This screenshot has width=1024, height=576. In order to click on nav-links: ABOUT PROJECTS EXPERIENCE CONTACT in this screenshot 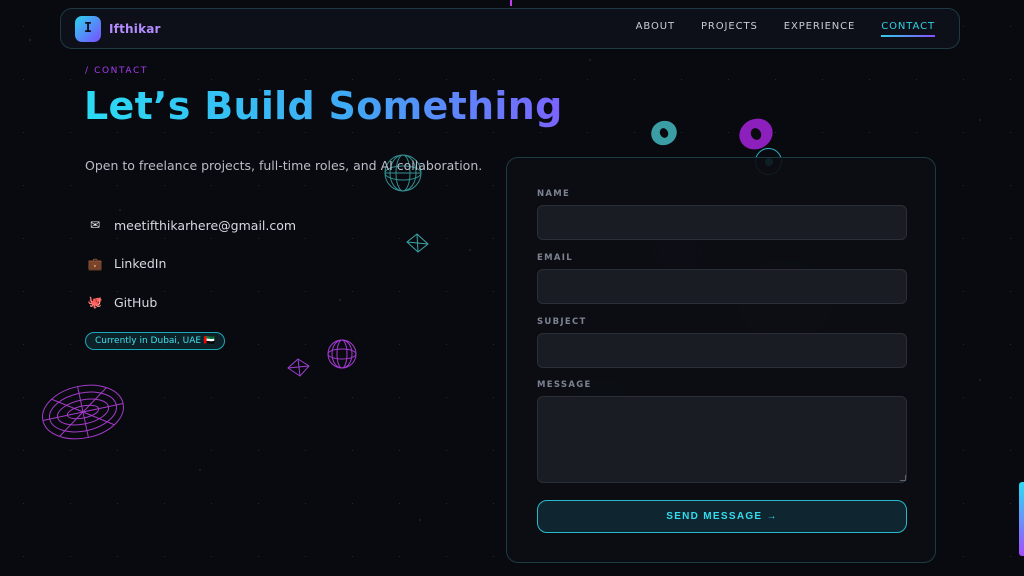, I will do `click(785, 28)`.